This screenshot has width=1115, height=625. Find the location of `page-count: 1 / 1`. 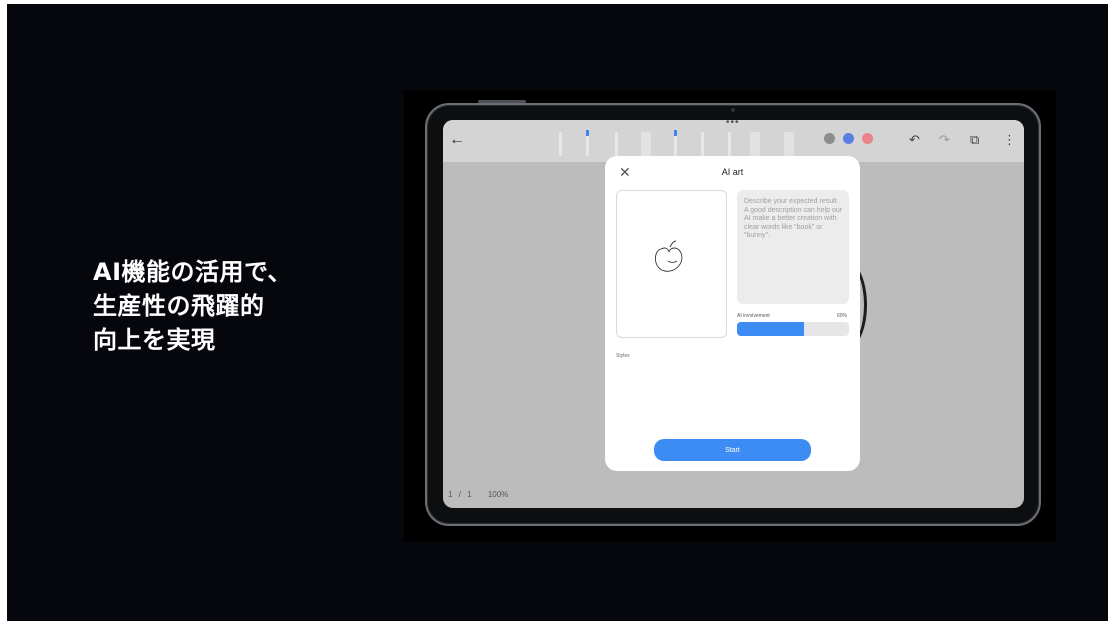

page-count: 1 / 1 is located at coordinates (460, 494).